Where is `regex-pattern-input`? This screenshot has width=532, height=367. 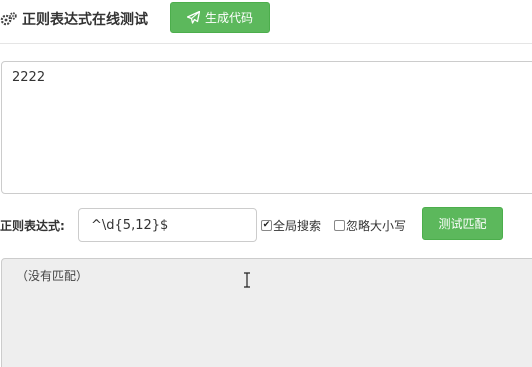 regex-pattern-input is located at coordinates (167, 225).